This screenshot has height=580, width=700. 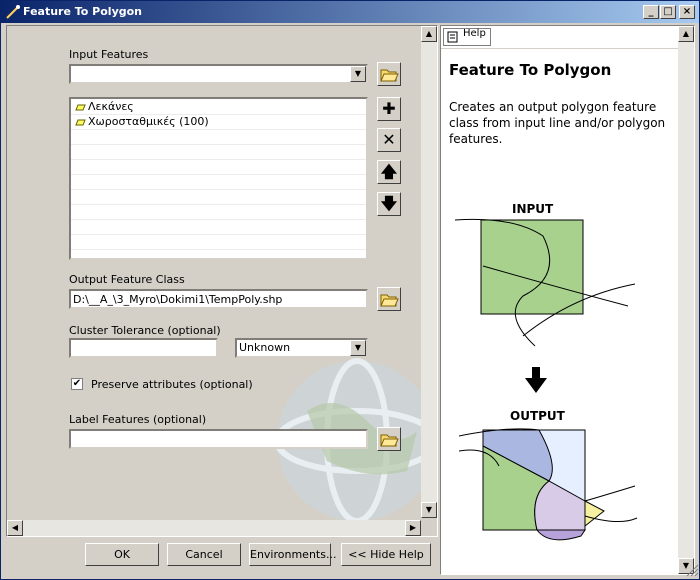 I want to click on arrow-down-icon: 🡇, so click(x=389, y=203).